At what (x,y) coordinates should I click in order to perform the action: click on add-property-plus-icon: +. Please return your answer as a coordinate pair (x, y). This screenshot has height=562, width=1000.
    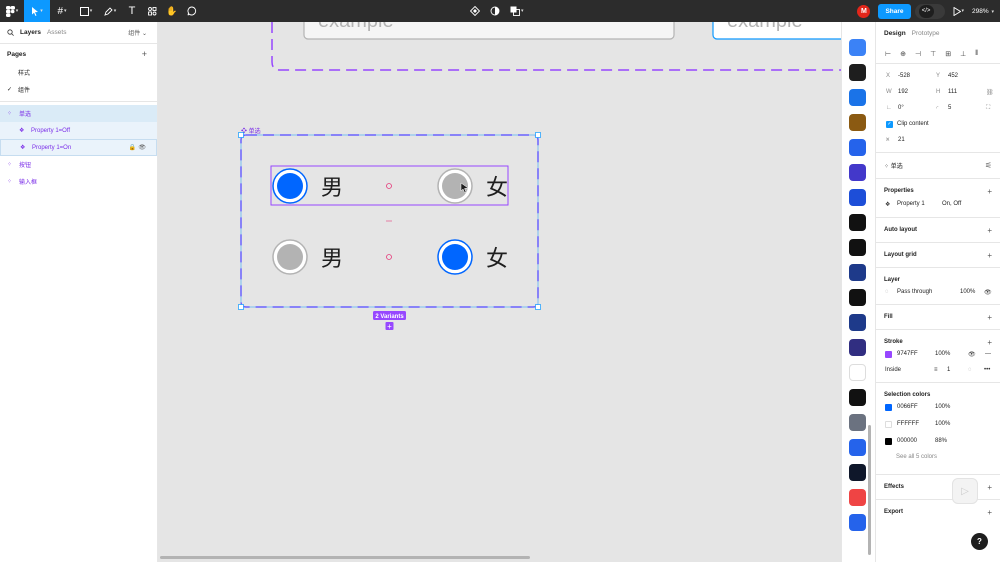
    Looking at the image, I should click on (989, 191).